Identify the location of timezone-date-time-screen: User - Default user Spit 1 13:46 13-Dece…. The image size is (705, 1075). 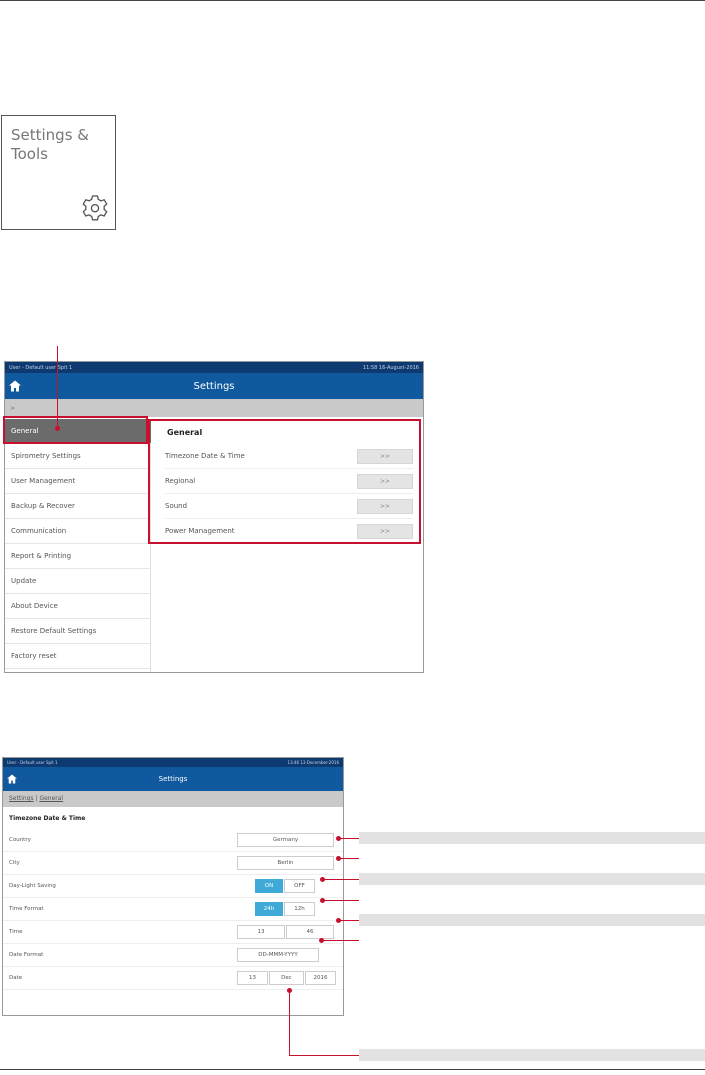
(173, 886).